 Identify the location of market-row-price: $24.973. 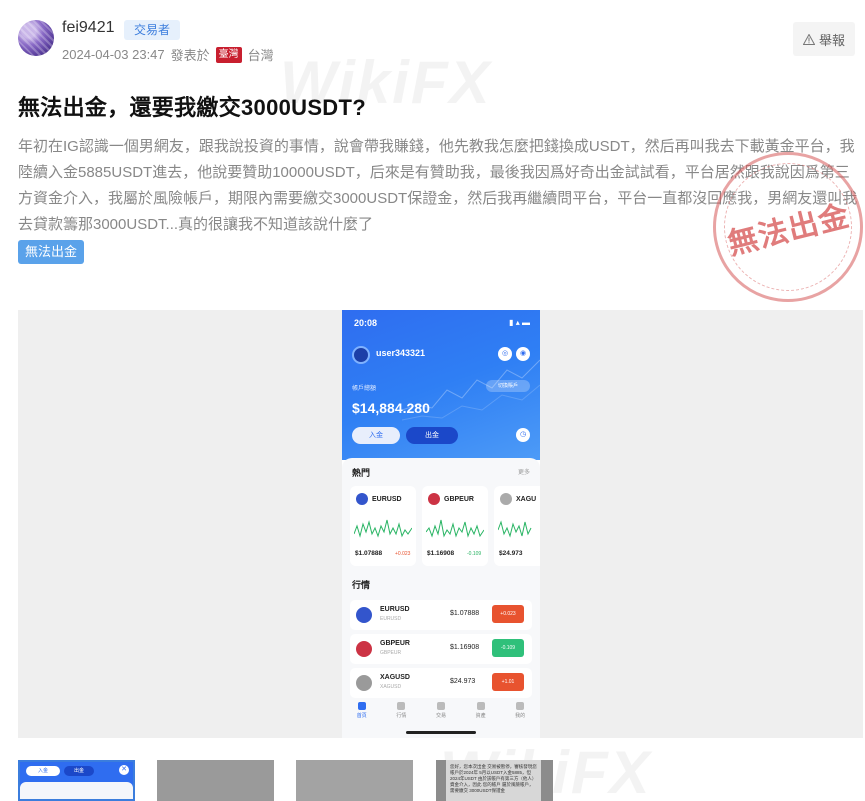
(463, 681).